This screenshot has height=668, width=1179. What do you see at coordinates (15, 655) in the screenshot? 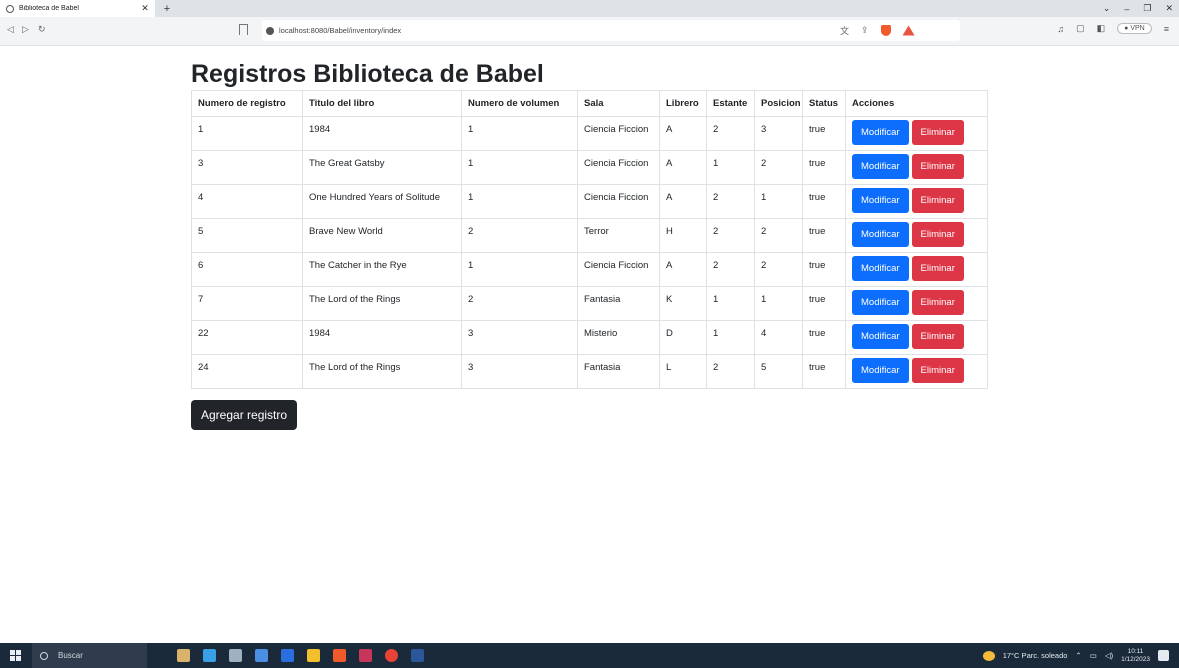
I see `windows-start-icon` at bounding box center [15, 655].